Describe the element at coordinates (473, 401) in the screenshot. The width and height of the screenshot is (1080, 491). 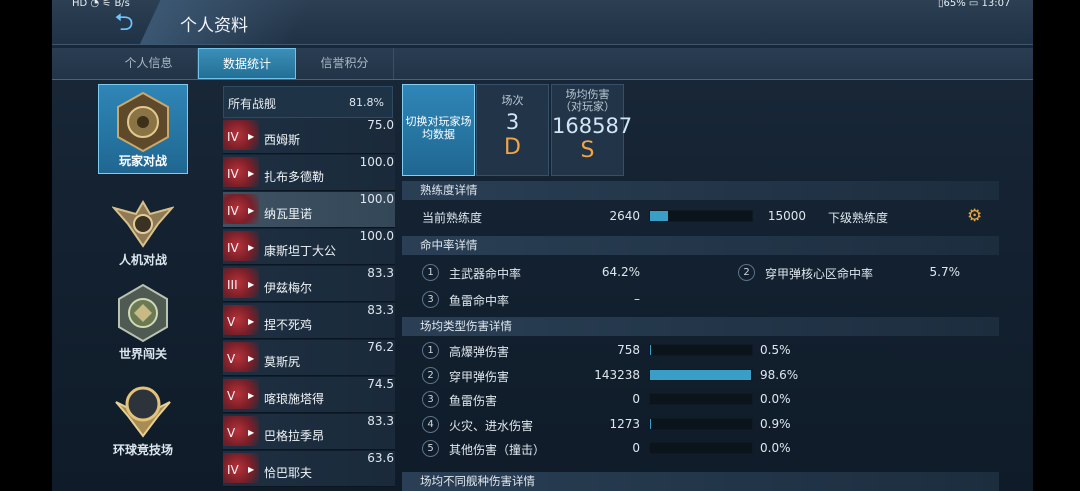
I see `damage-type-label: 鱼雷伤害` at that location.